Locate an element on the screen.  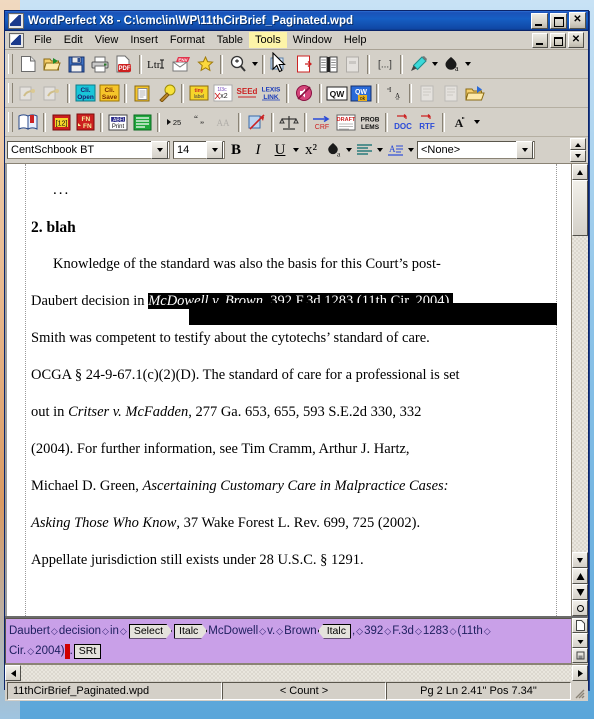
justification-dropdown-arrow is located at coordinates (379, 150).